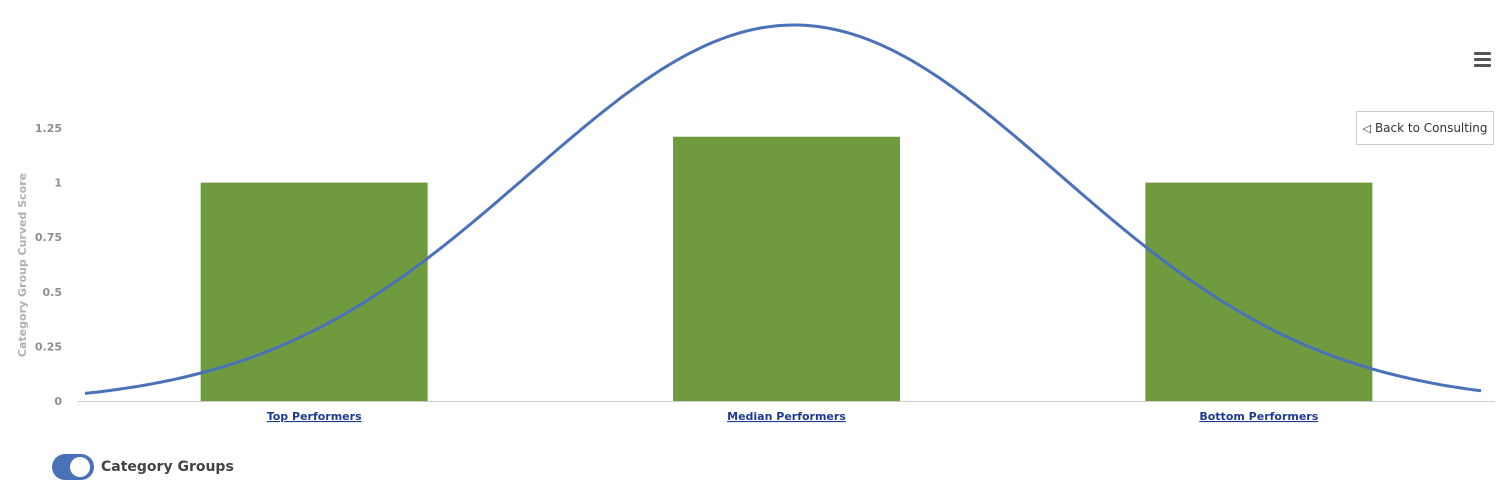 Image resolution: width=1507 pixels, height=500 pixels. What do you see at coordinates (1431, 128) in the screenshot?
I see `back-button-label: Back to Consulting` at bounding box center [1431, 128].